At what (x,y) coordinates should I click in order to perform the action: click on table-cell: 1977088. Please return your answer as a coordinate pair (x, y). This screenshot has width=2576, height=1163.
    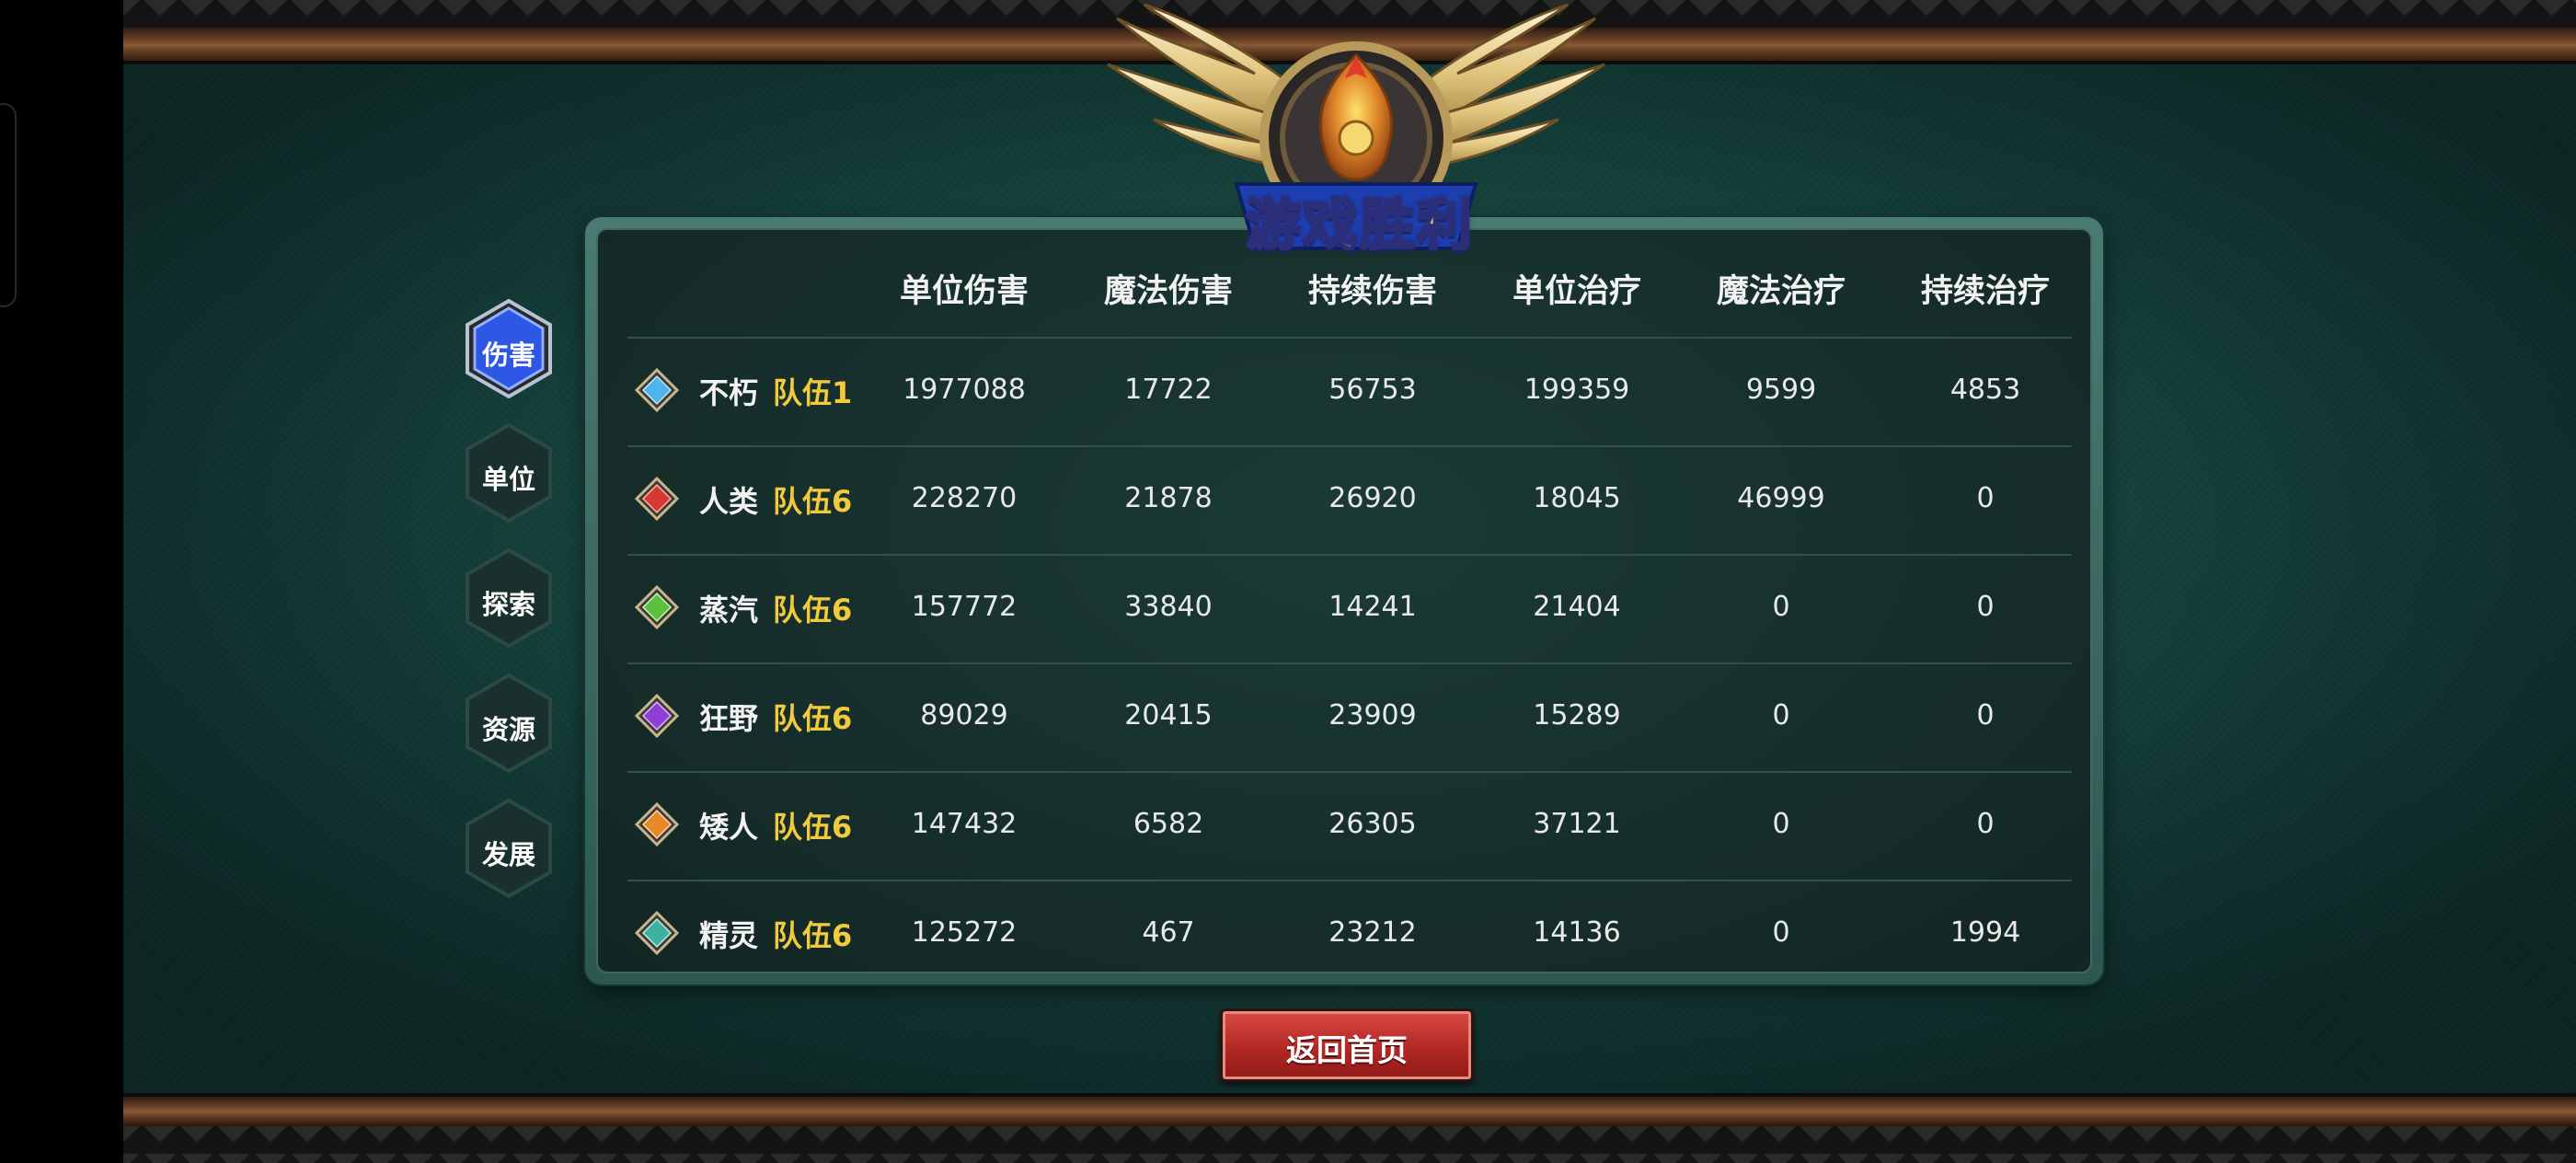
    Looking at the image, I should click on (964, 390).